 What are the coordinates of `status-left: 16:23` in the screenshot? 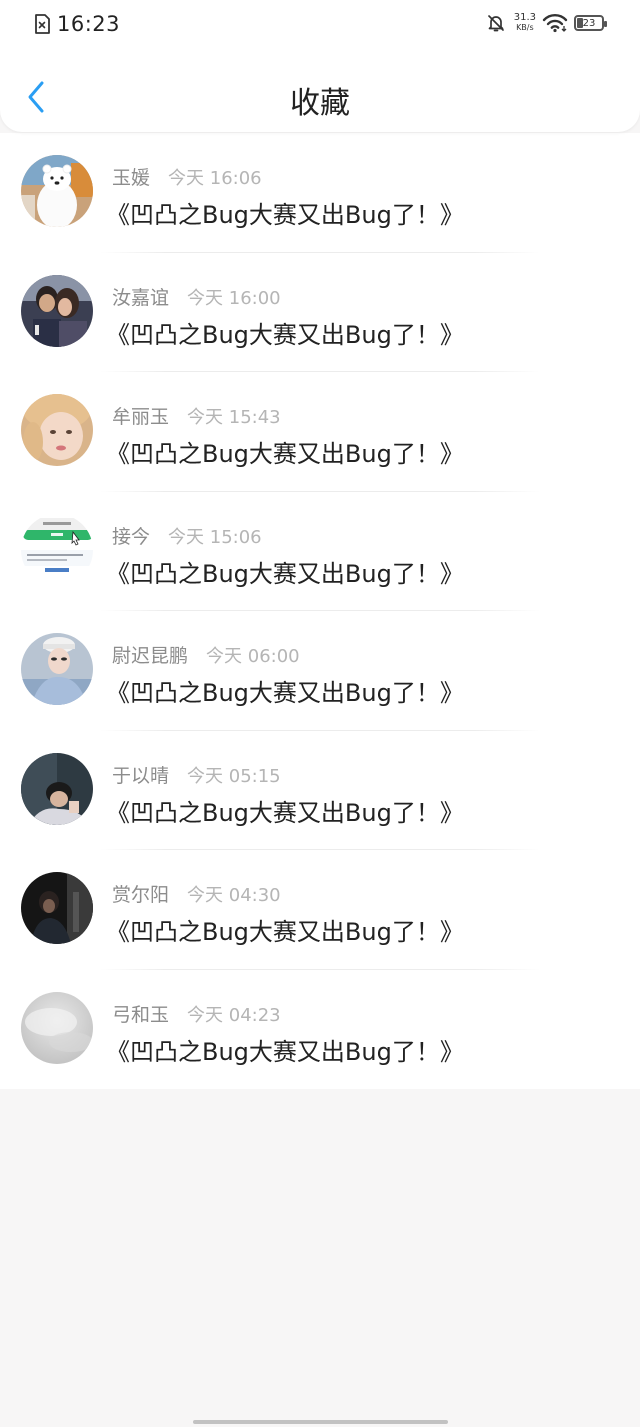 It's located at (77, 24).